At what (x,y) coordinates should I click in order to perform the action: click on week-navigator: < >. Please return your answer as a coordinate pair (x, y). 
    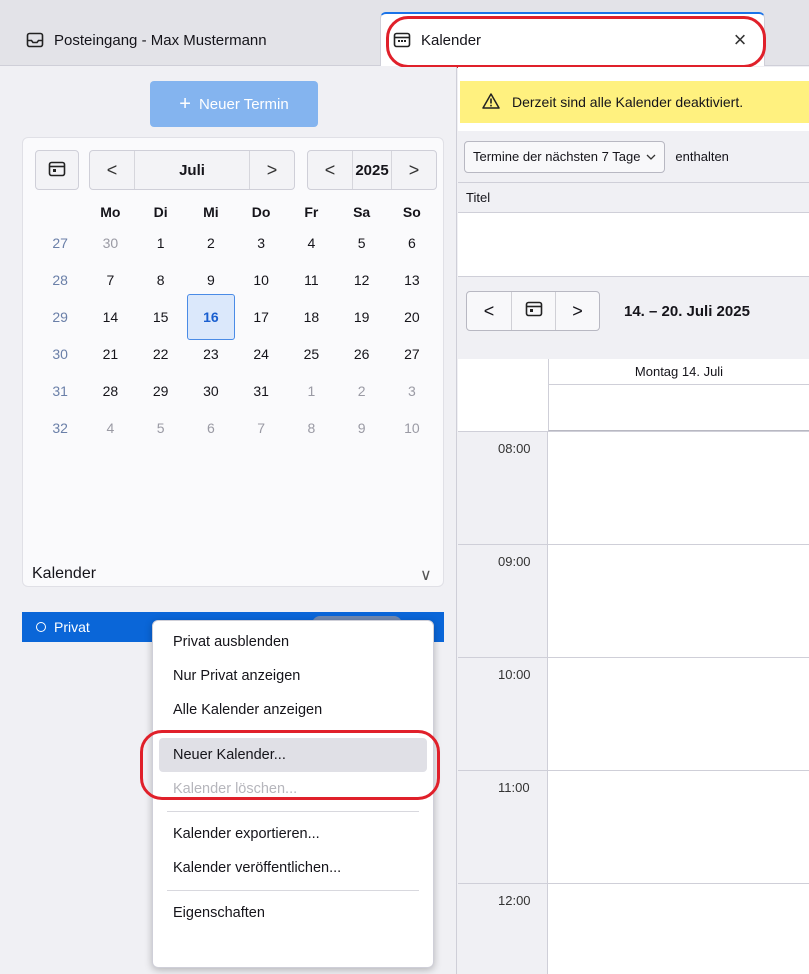
    Looking at the image, I should click on (533, 311).